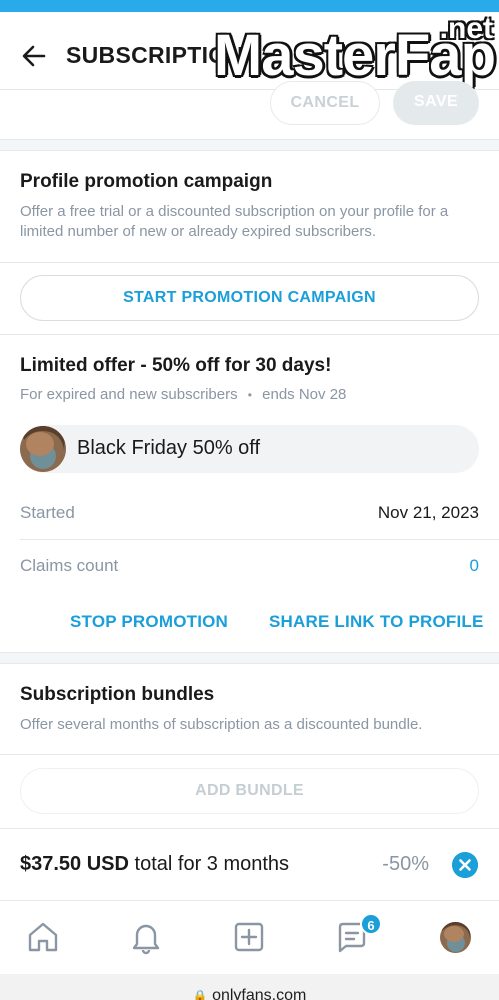 The width and height of the screenshot is (499, 1000). What do you see at coordinates (43, 449) in the screenshot?
I see `avatar` at bounding box center [43, 449].